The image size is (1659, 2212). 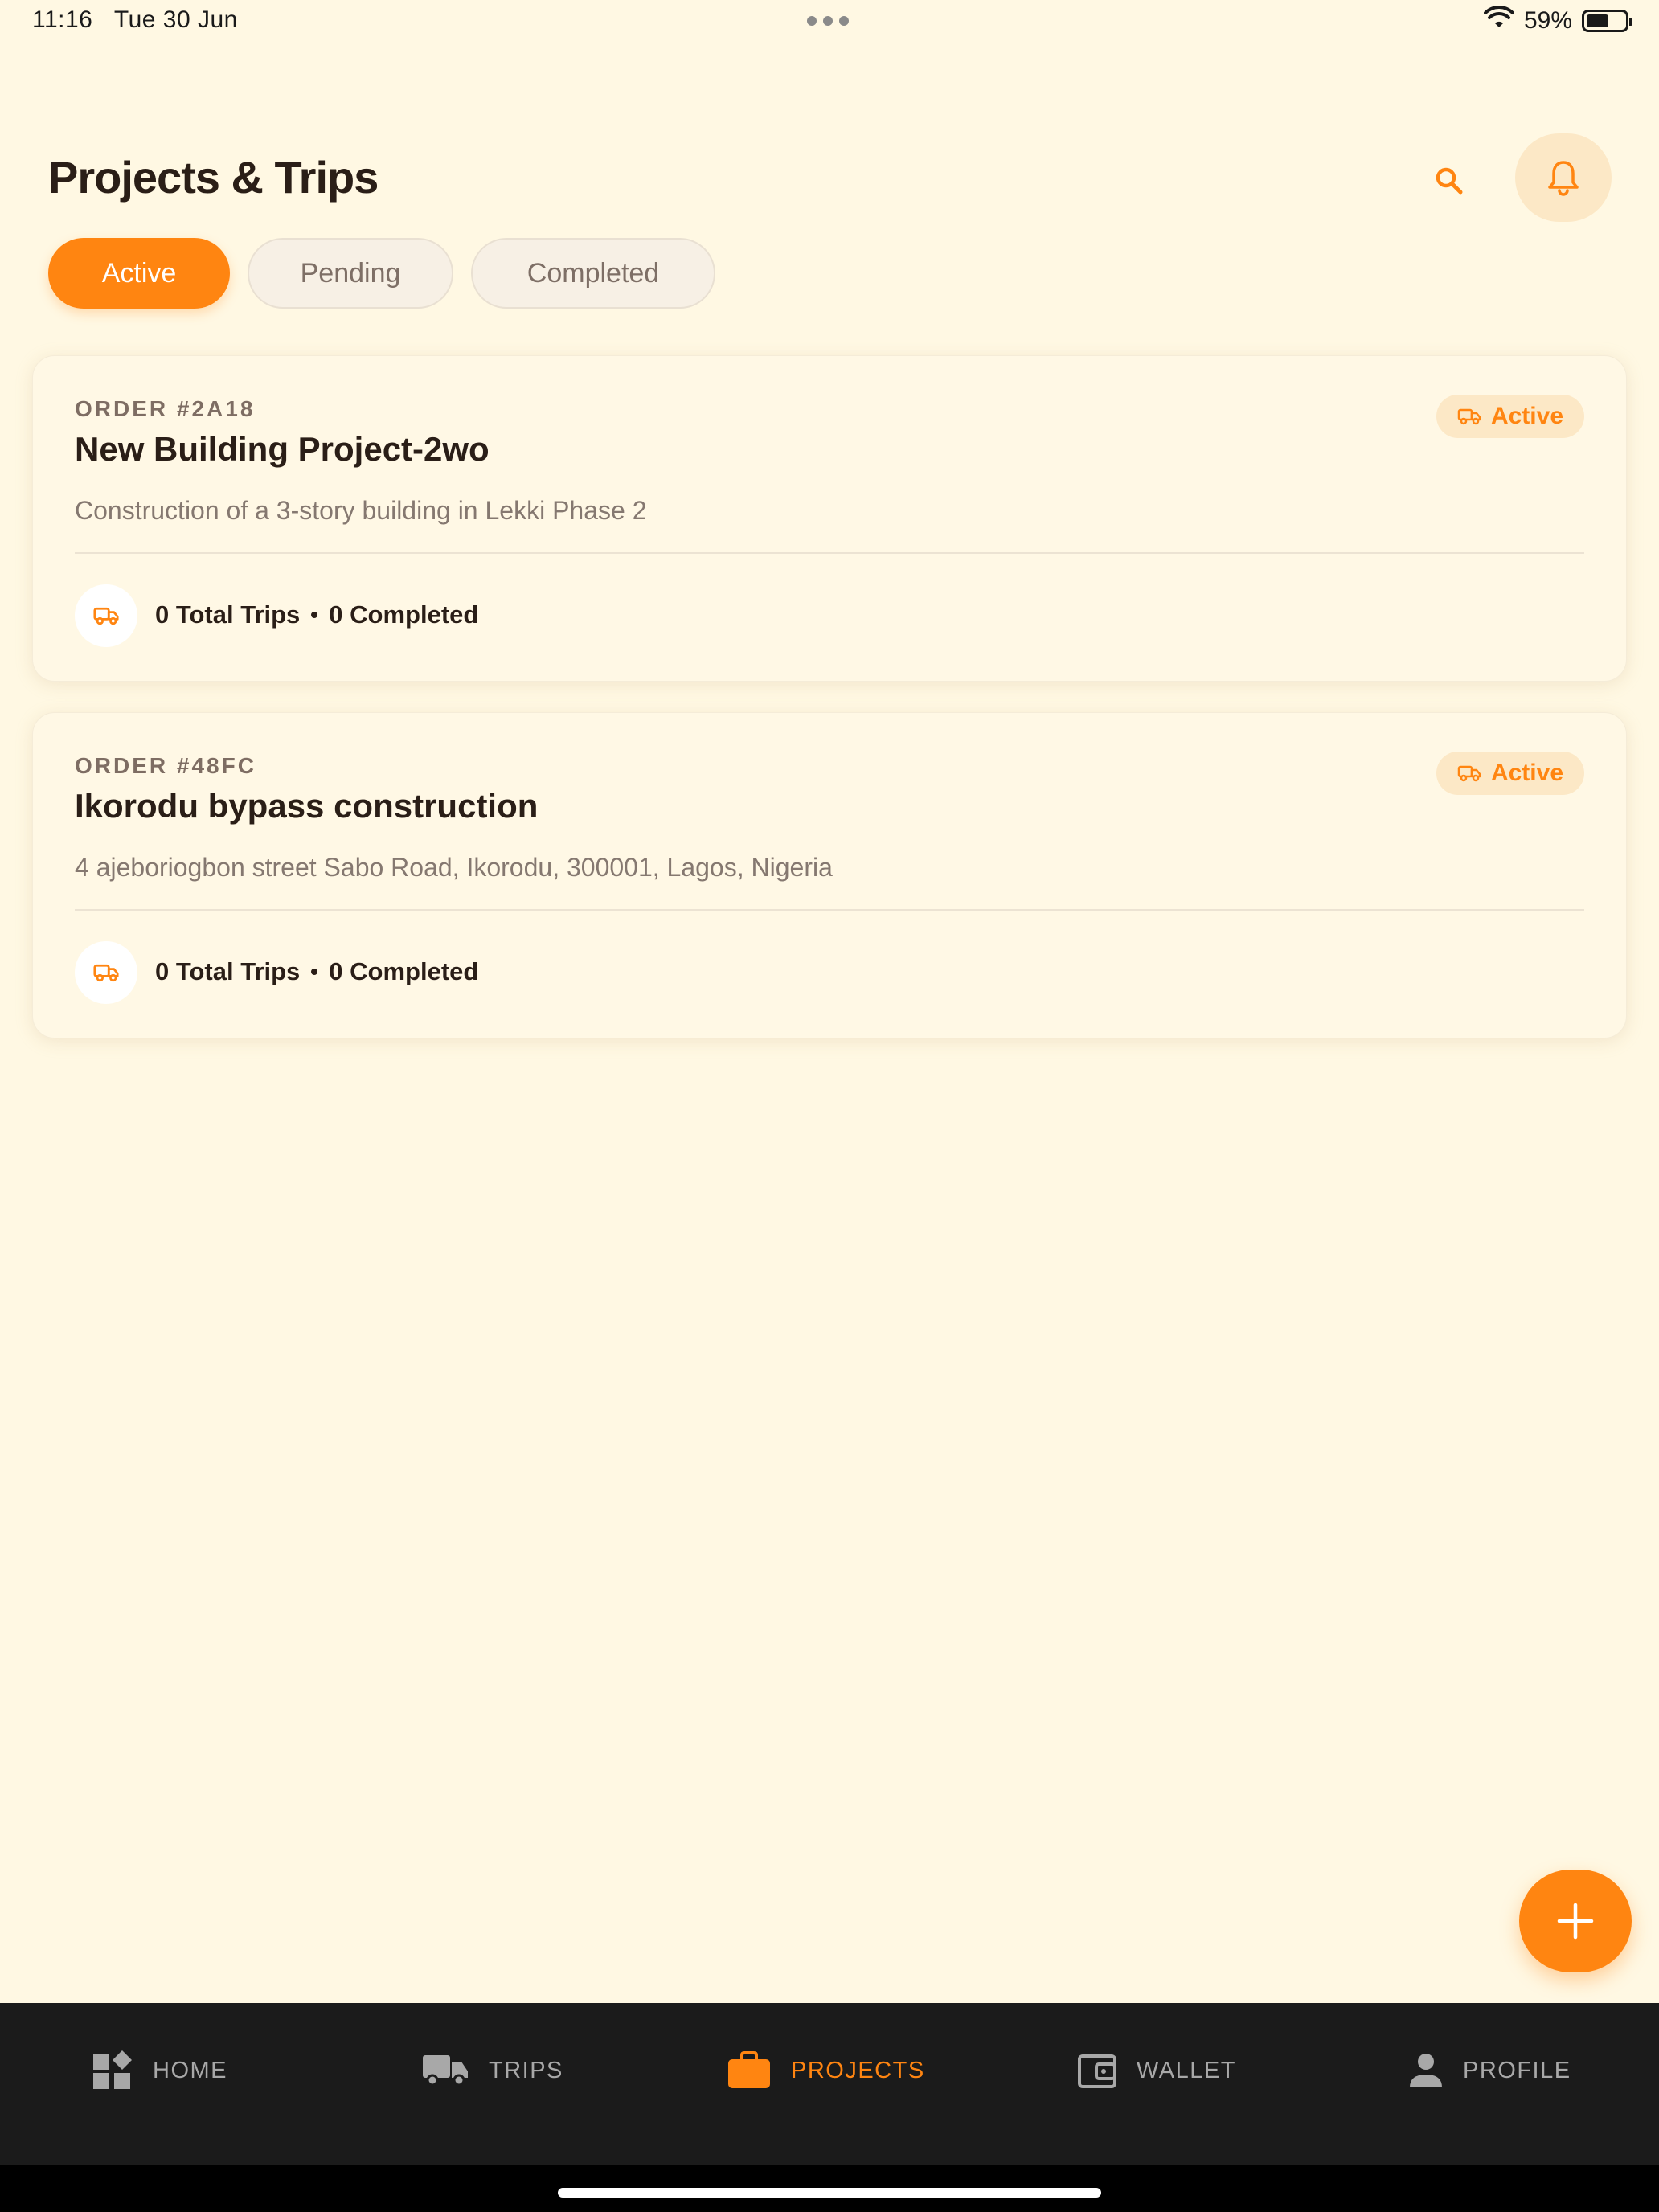 I want to click on person-icon, so click(x=1426, y=2070).